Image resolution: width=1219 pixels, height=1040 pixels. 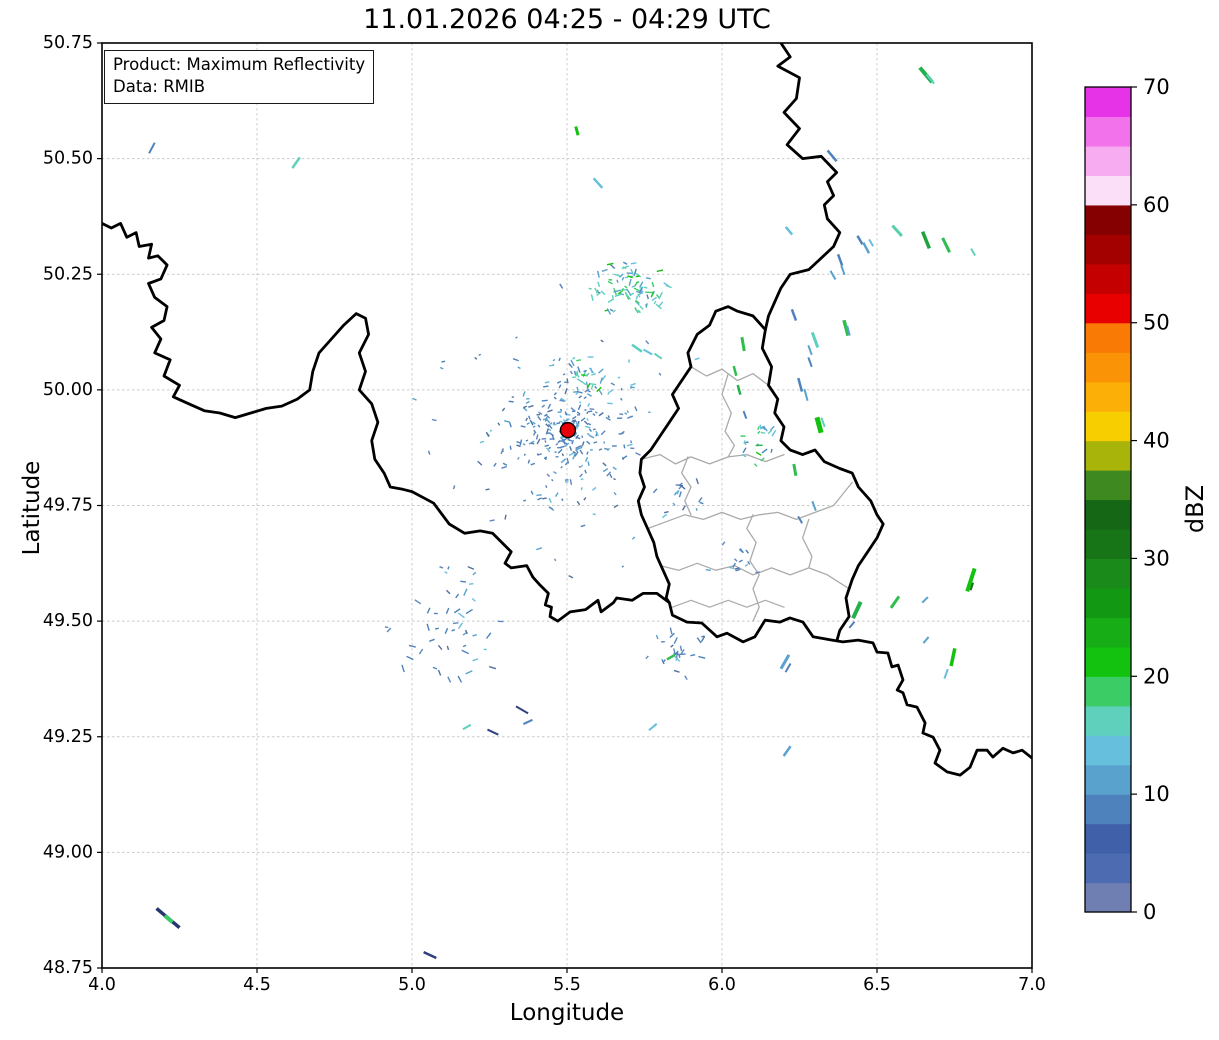 I want to click on x-tick-label: 5.5, so click(x=567, y=985).